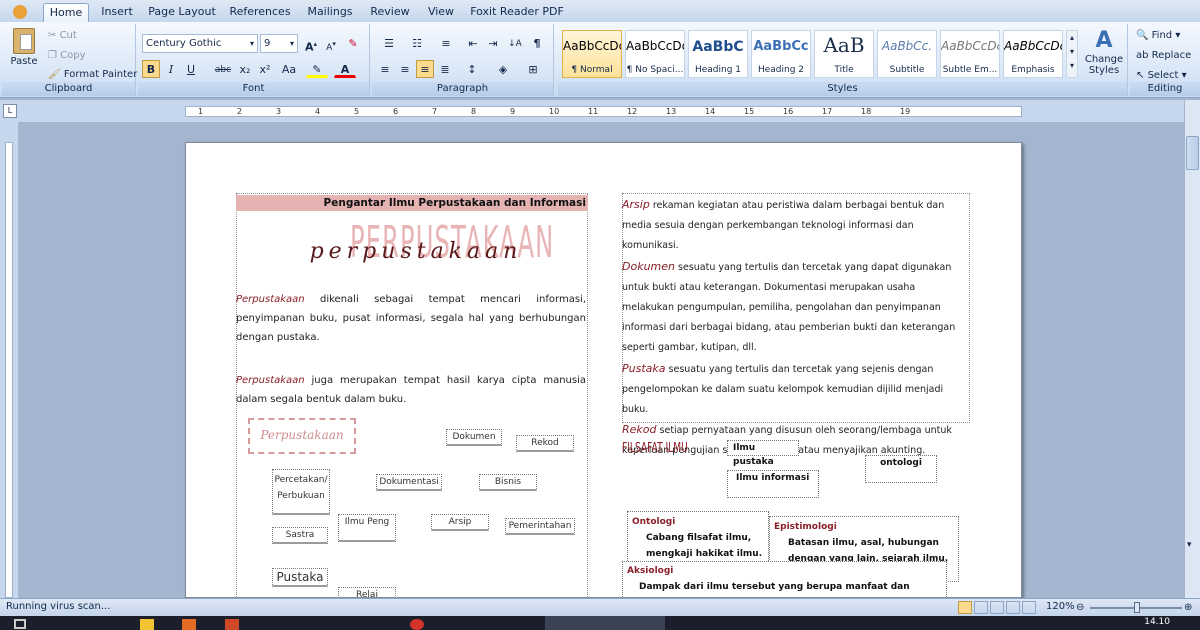 The image size is (1200, 630). What do you see at coordinates (260, 12) in the screenshot?
I see `tab-references: References` at bounding box center [260, 12].